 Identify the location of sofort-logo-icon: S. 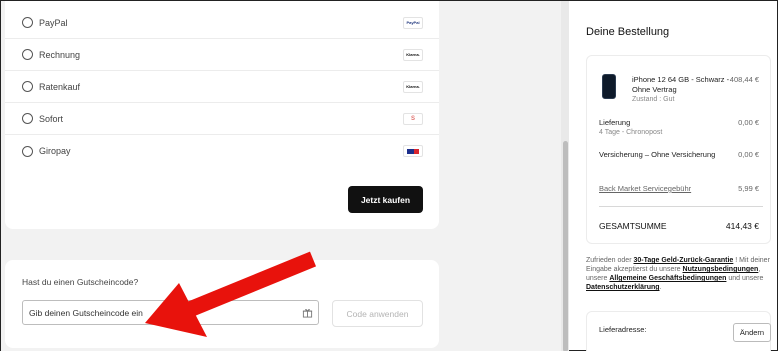
(413, 118).